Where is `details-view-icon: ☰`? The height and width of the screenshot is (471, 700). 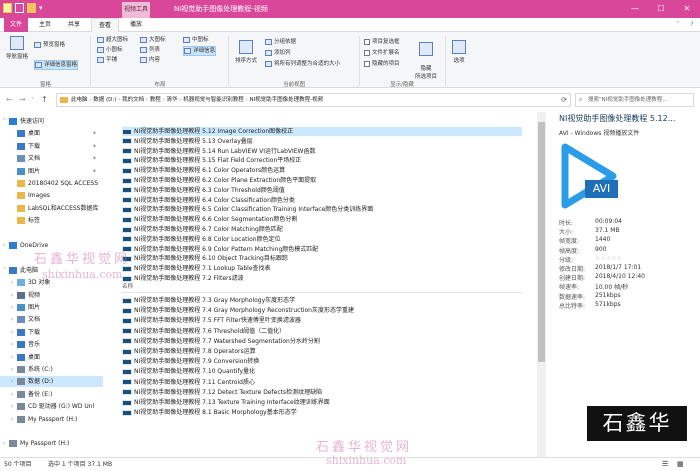 details-view-icon: ☰ is located at coordinates (665, 464).